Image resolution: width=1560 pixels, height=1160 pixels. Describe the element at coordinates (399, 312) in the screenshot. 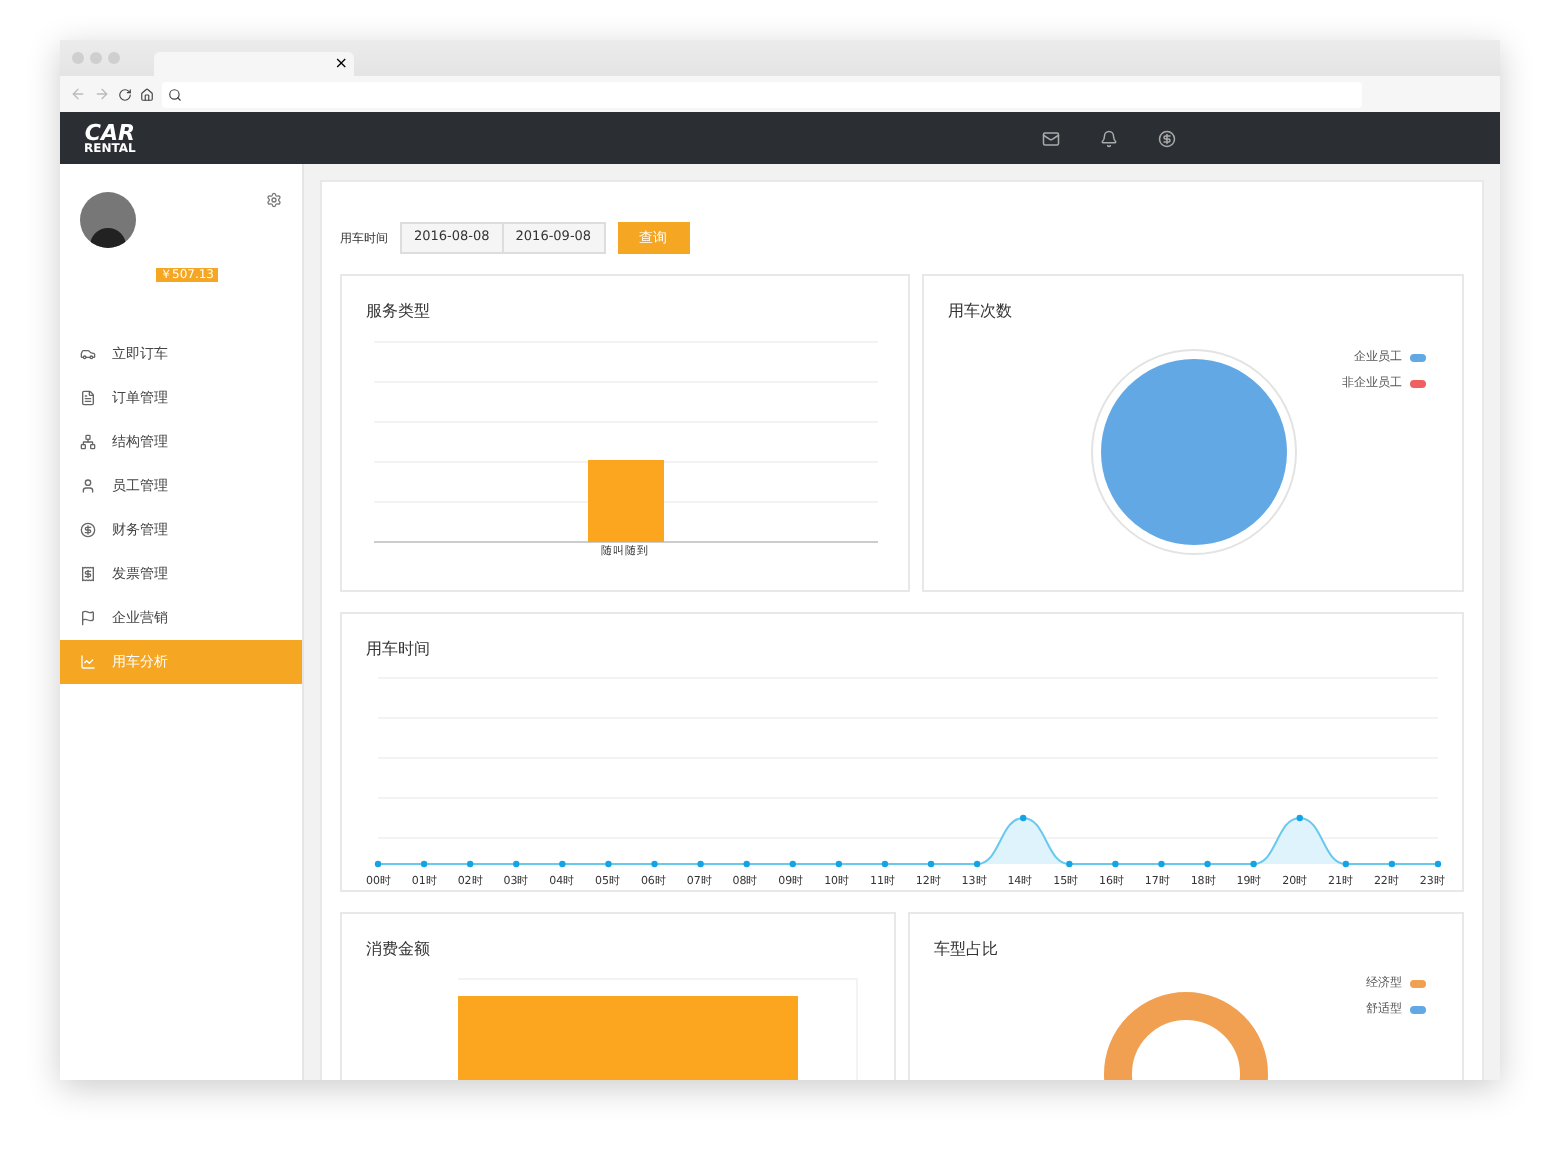

I see `card-title: 服务类型` at that location.